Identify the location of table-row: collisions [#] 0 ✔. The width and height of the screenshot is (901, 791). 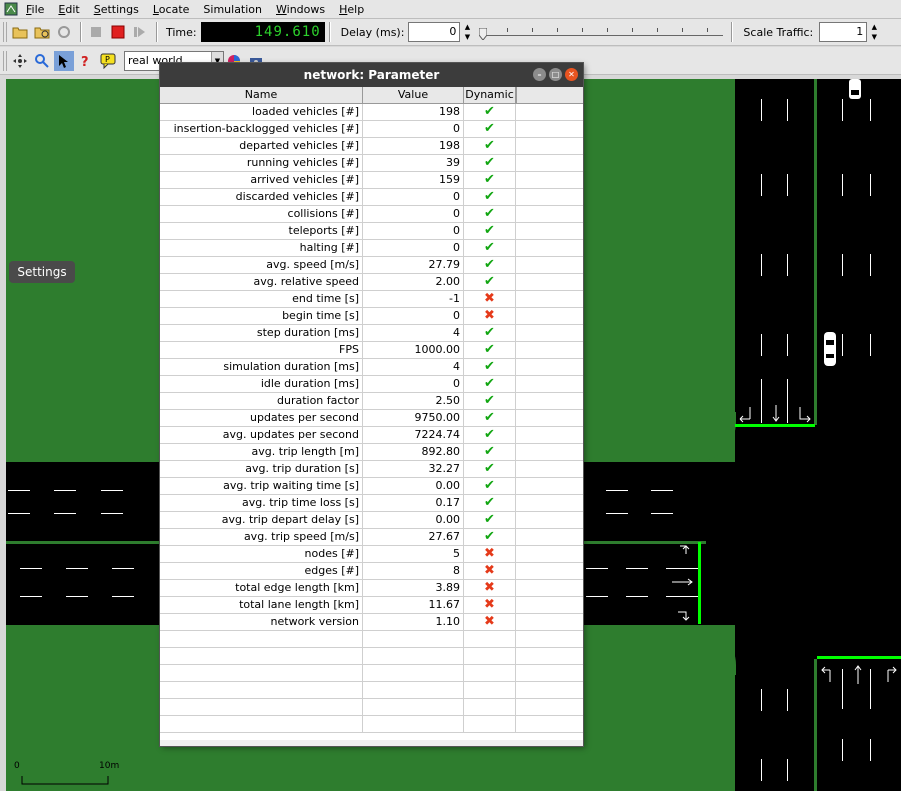
(371, 214).